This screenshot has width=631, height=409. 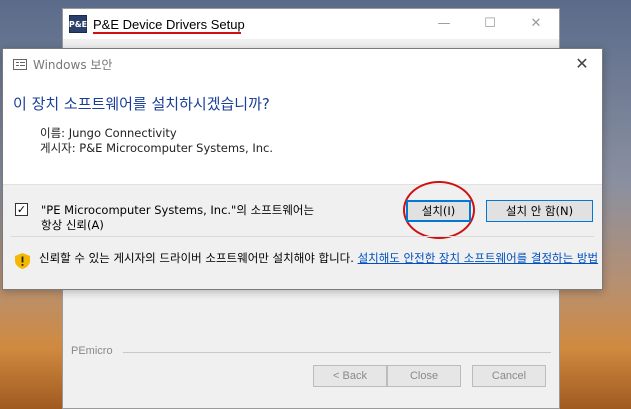 I want to click on pe-logo-icon: P&E, so click(x=78, y=24).